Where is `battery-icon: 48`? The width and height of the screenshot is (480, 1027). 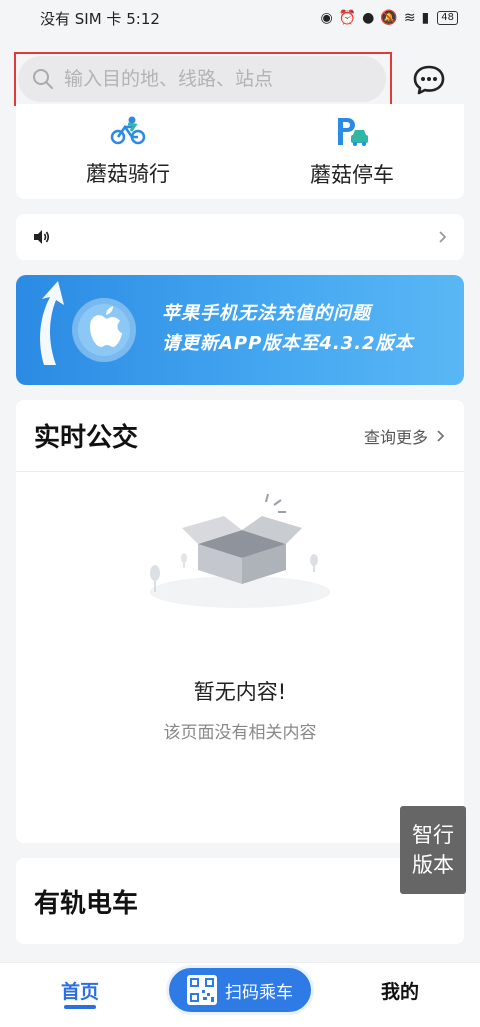 battery-icon: 48 is located at coordinates (447, 18).